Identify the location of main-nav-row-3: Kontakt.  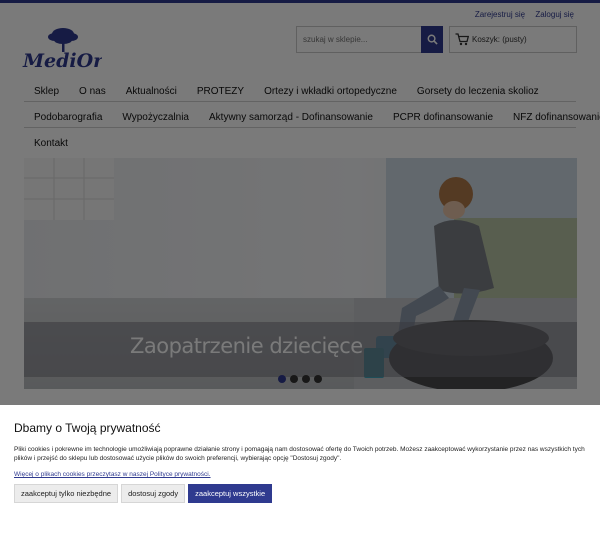
(300, 145).